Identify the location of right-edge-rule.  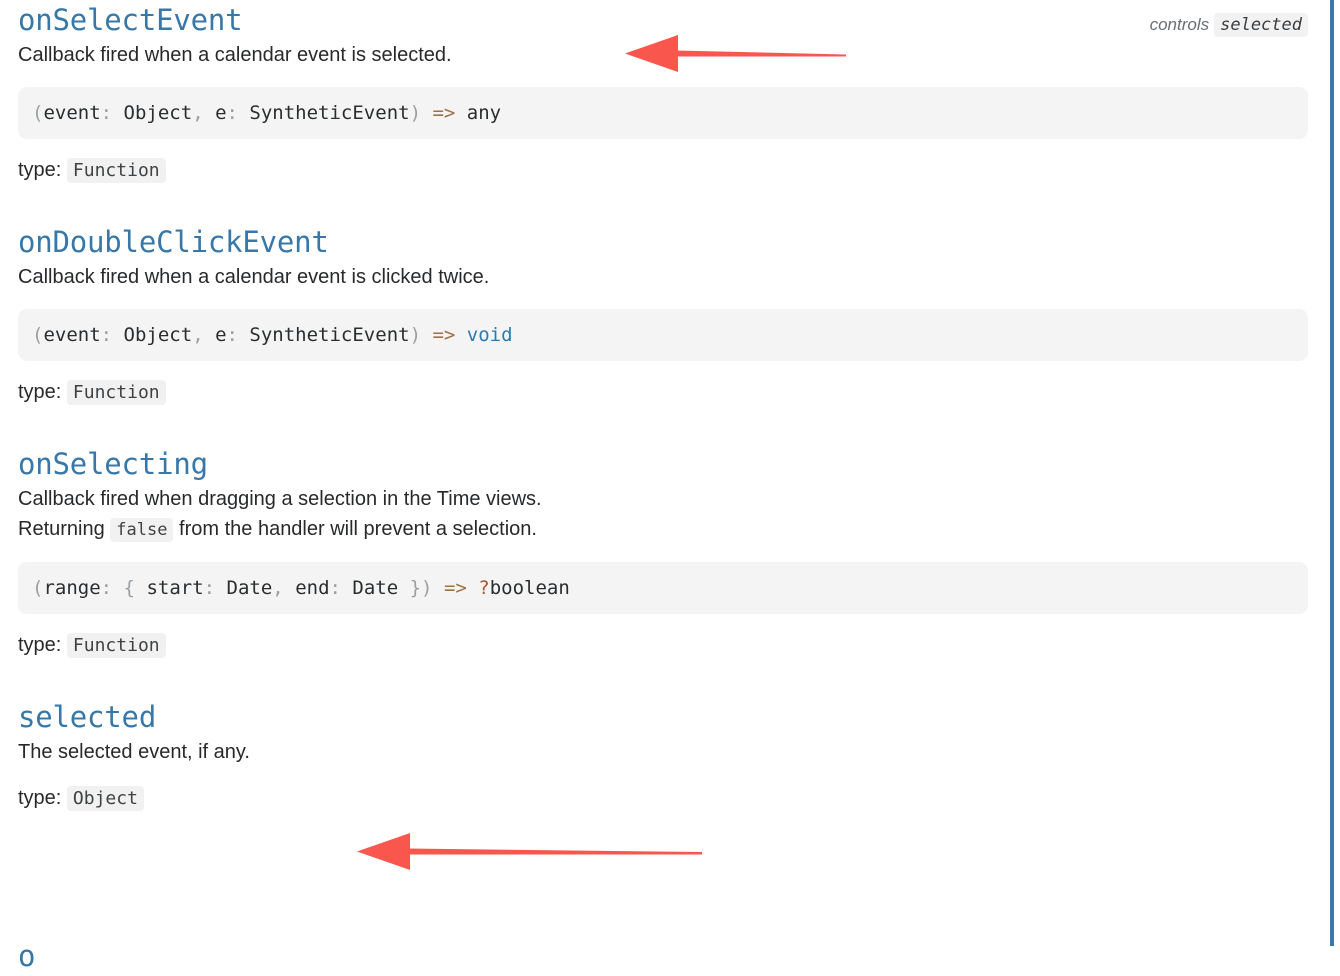
(1332, 473).